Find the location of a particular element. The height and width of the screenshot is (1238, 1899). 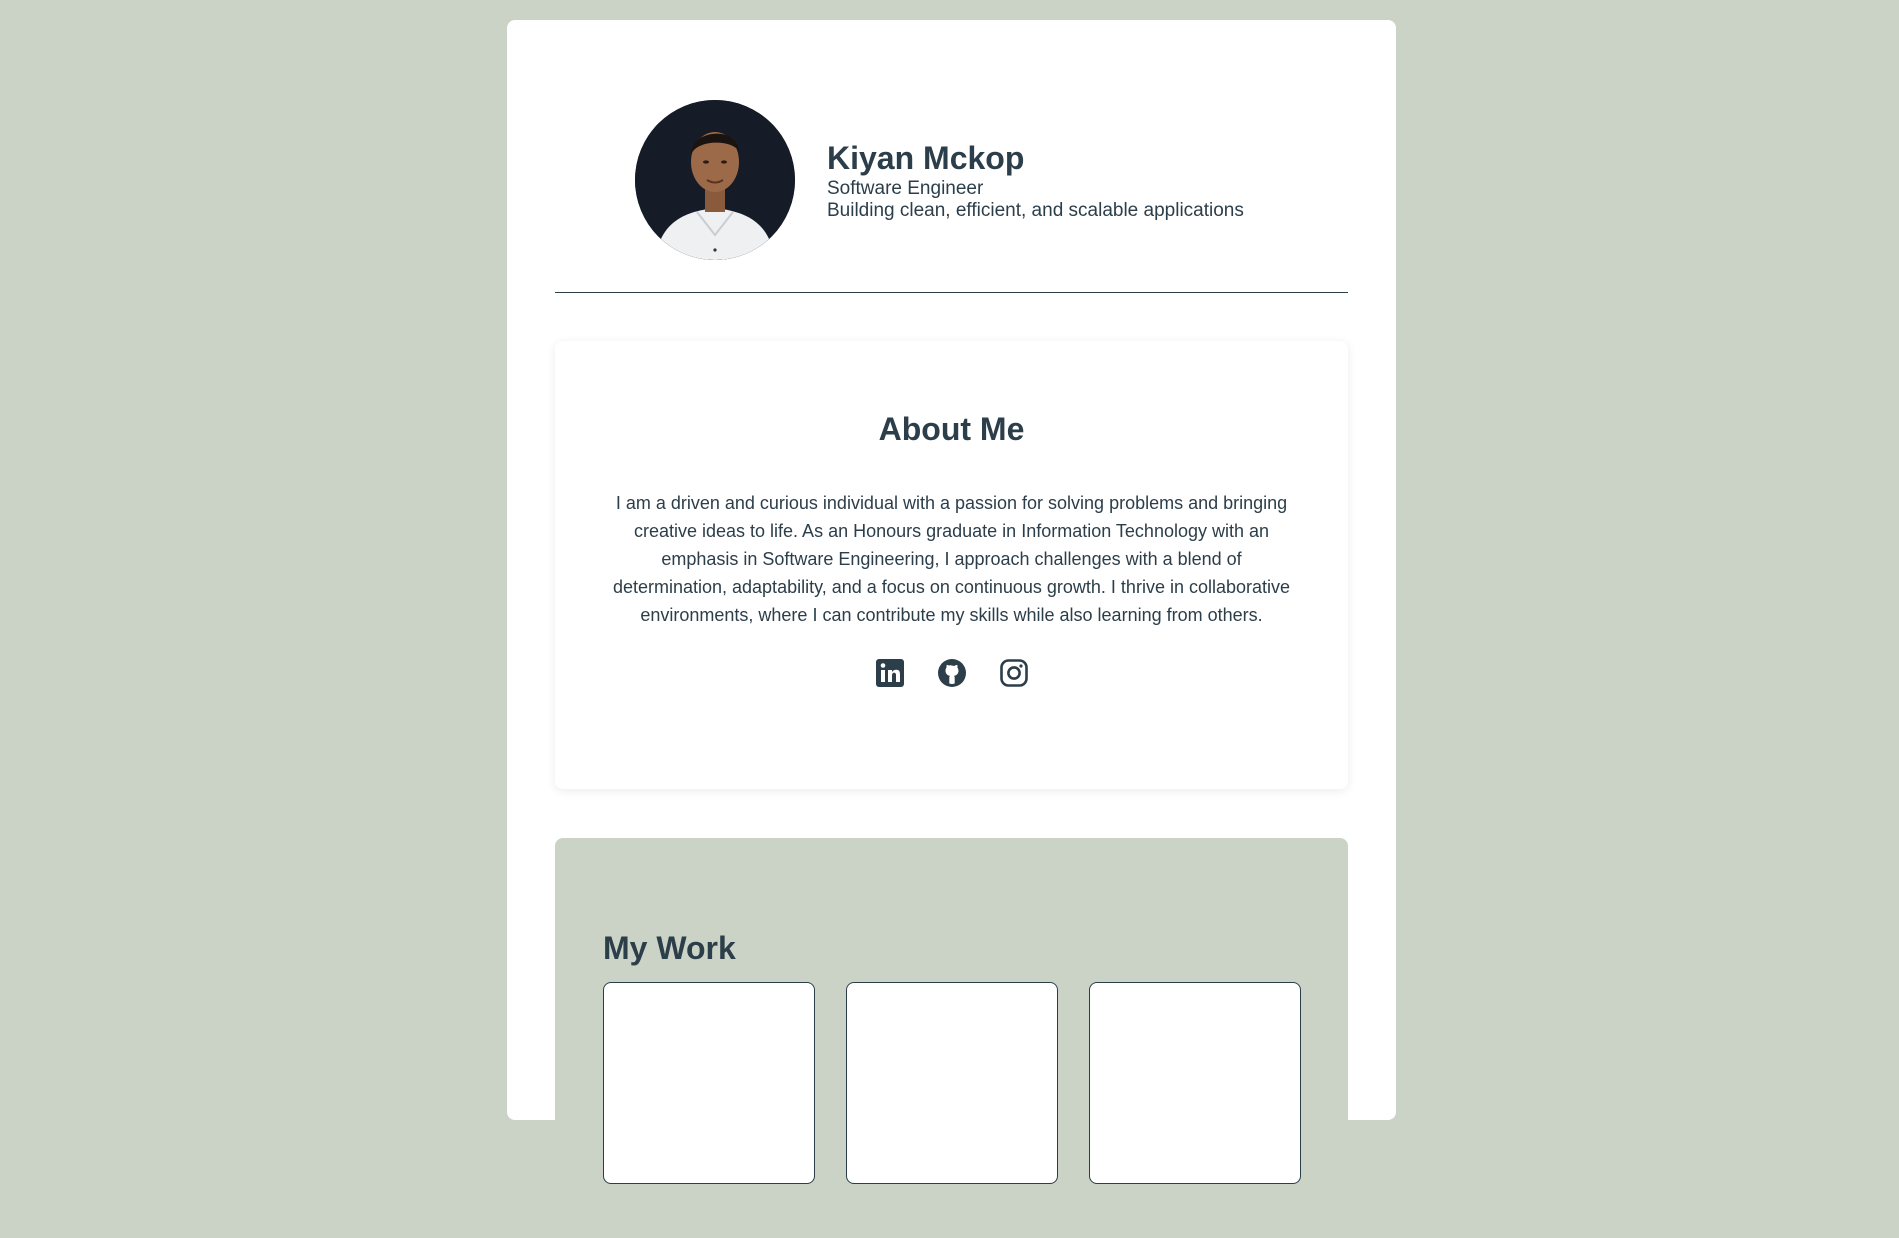

social-links is located at coordinates (951, 673).